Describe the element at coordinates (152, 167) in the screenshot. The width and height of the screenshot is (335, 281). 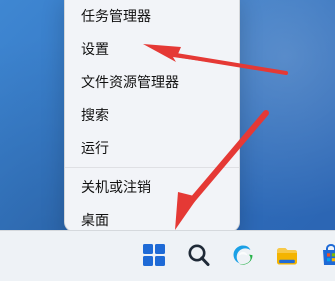
I see `menu-divider` at that location.